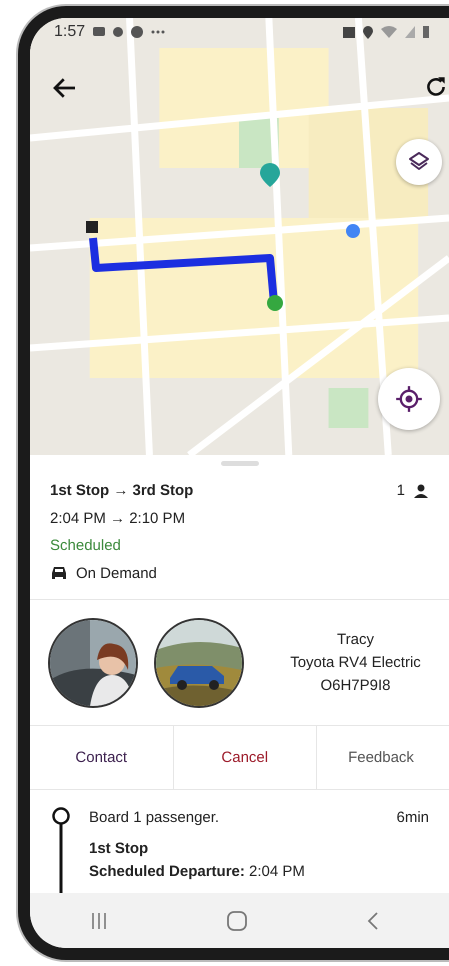 The width and height of the screenshot is (449, 966). I want to click on vehicle-model: Toyota RV4 Electric, so click(355, 663).